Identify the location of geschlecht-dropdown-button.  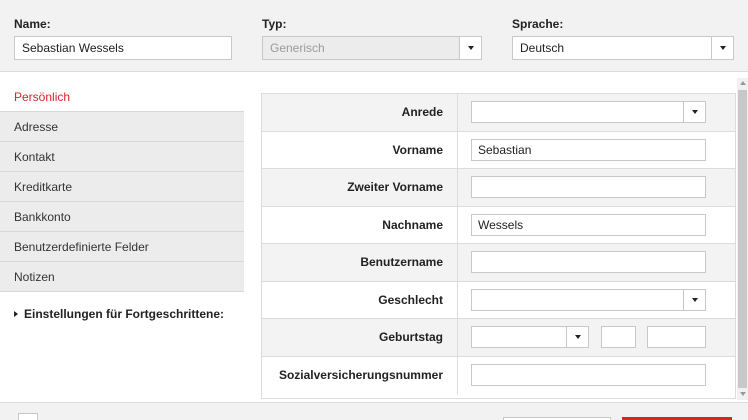
(694, 299).